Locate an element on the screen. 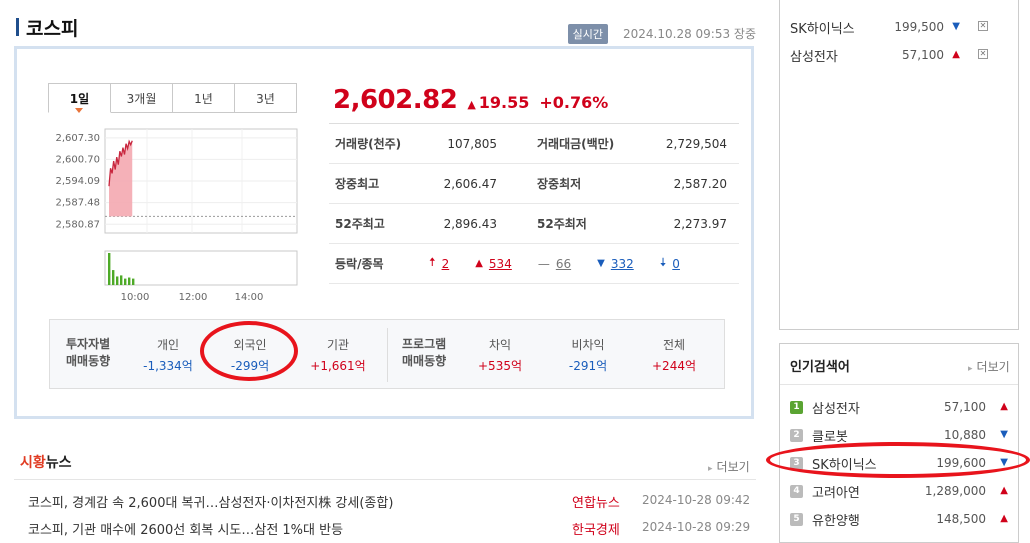 The image size is (1030, 543). news-headline: 코스피, 경계감 속 2,600대 복귀…삼성전자·이차전지株 강세(종합) is located at coordinates (210, 503).